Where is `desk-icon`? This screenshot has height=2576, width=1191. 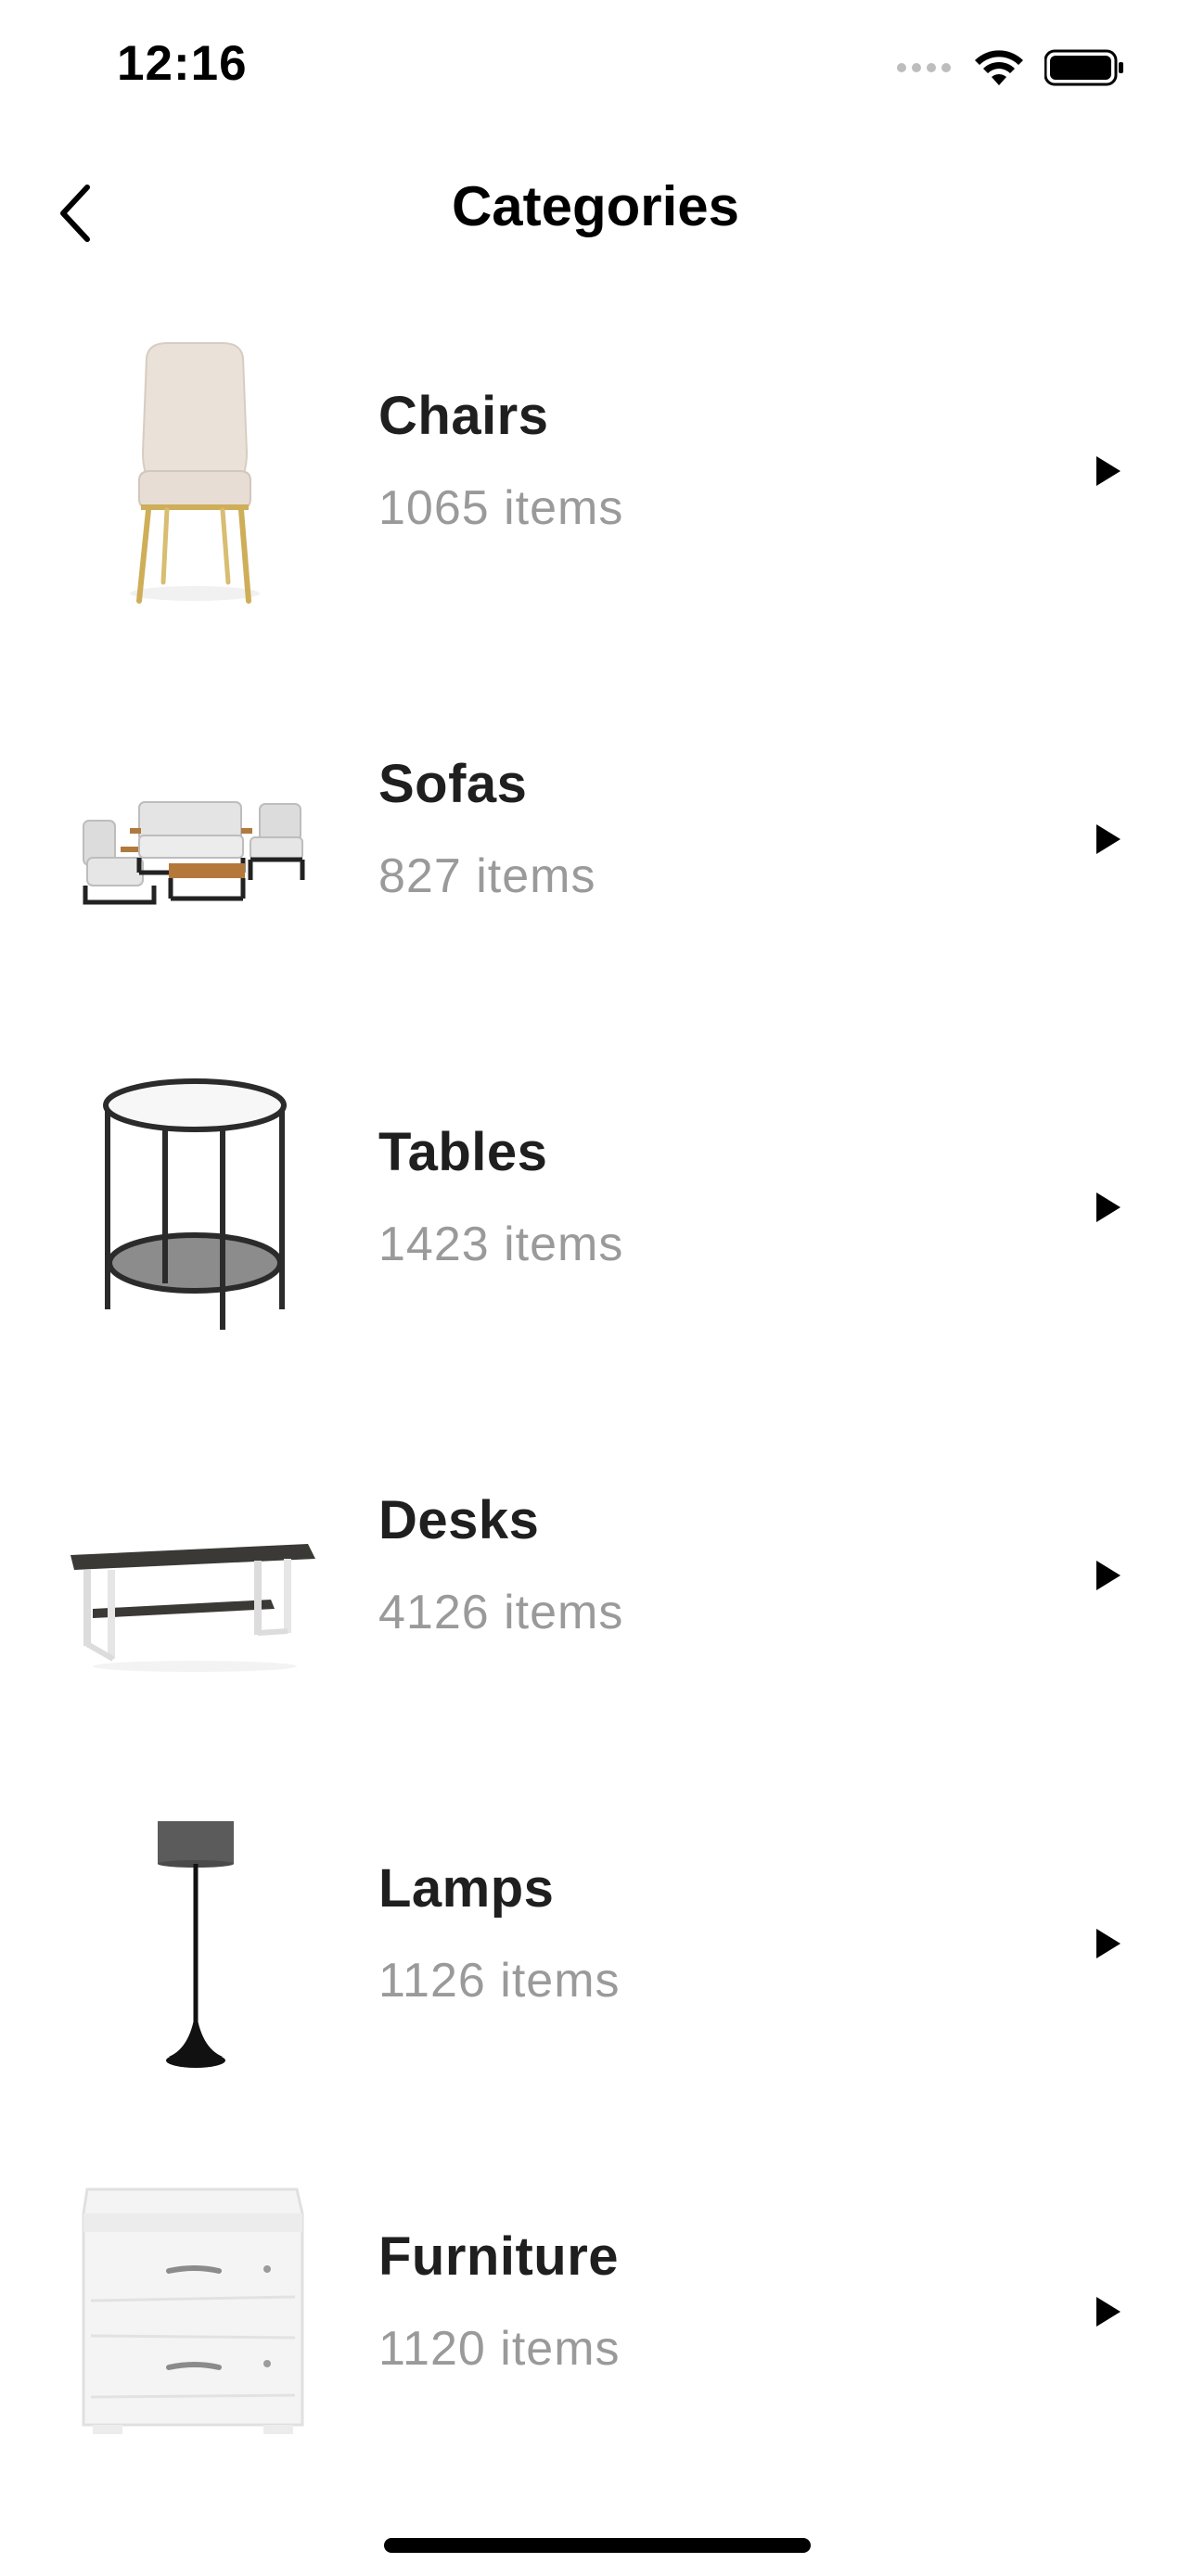
desk-icon is located at coordinates (195, 1575).